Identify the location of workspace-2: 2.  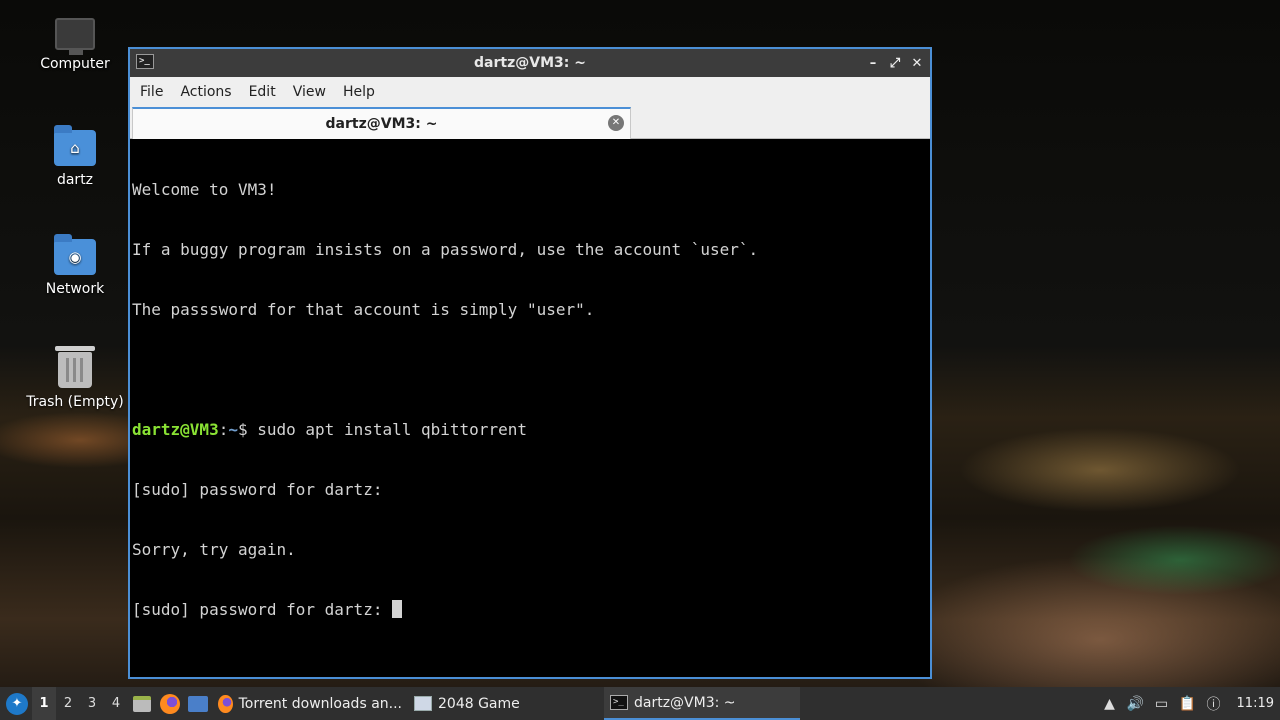
(68, 703).